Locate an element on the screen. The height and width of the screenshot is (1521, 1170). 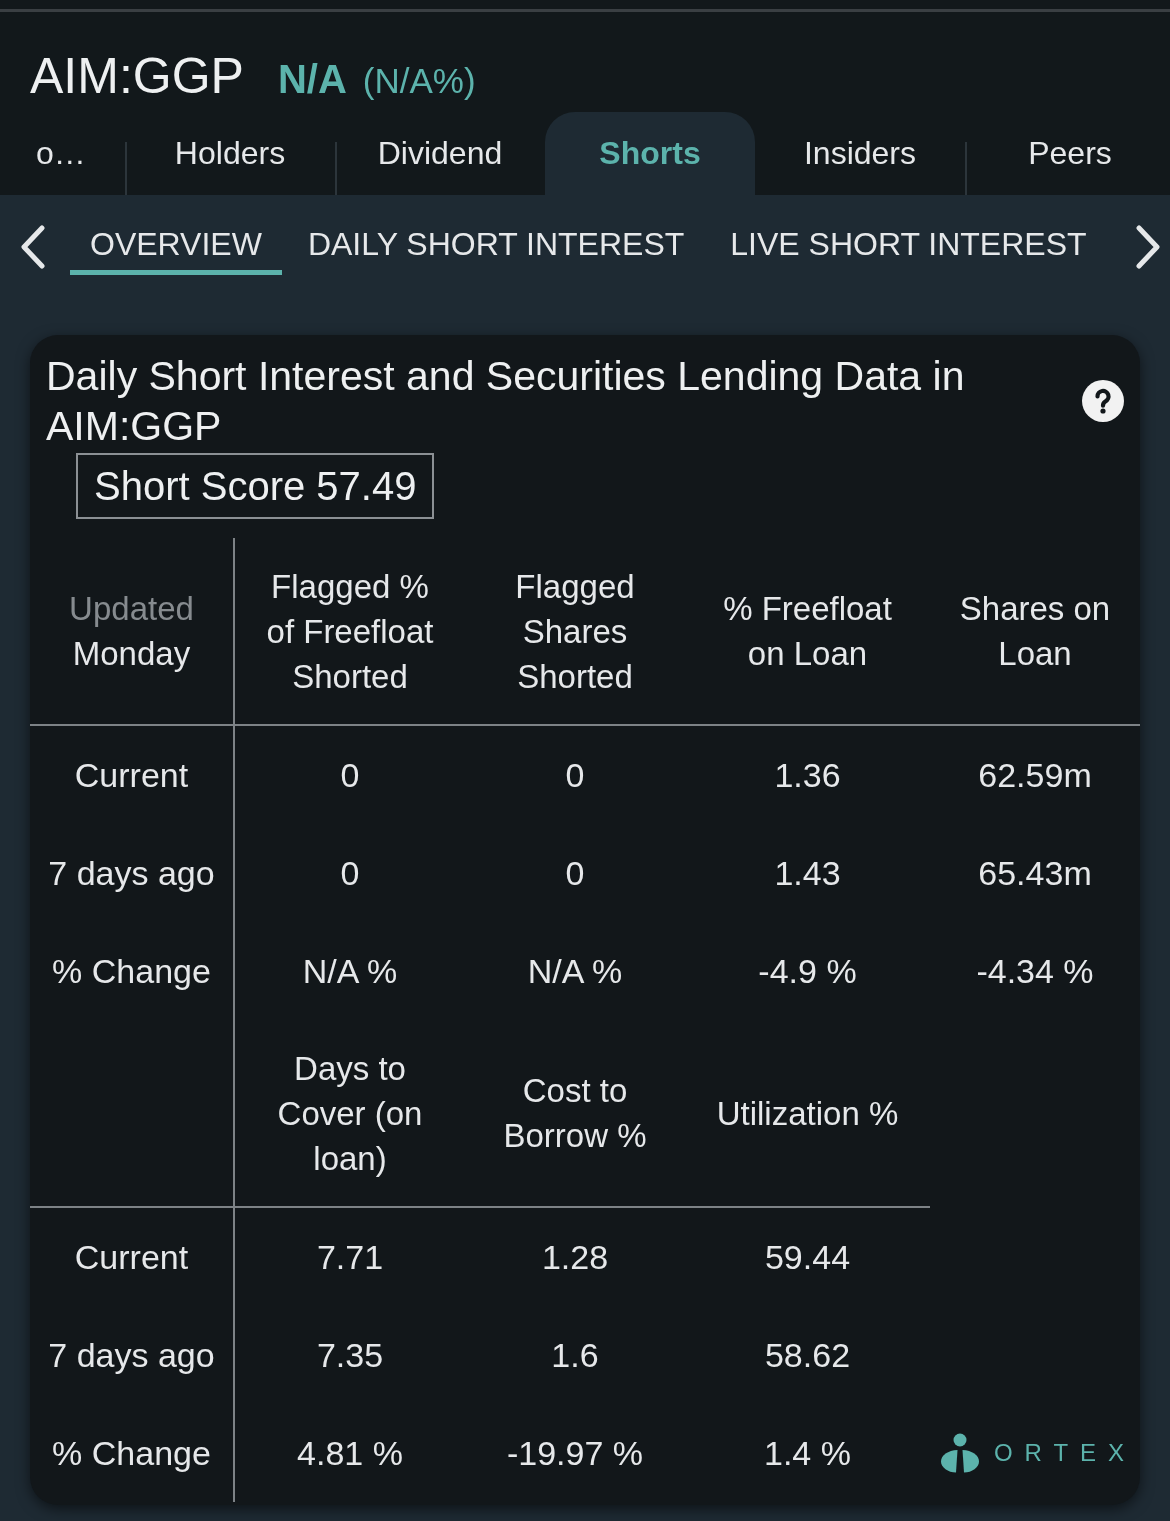
table-cell: 59.44 is located at coordinates (807, 1257).